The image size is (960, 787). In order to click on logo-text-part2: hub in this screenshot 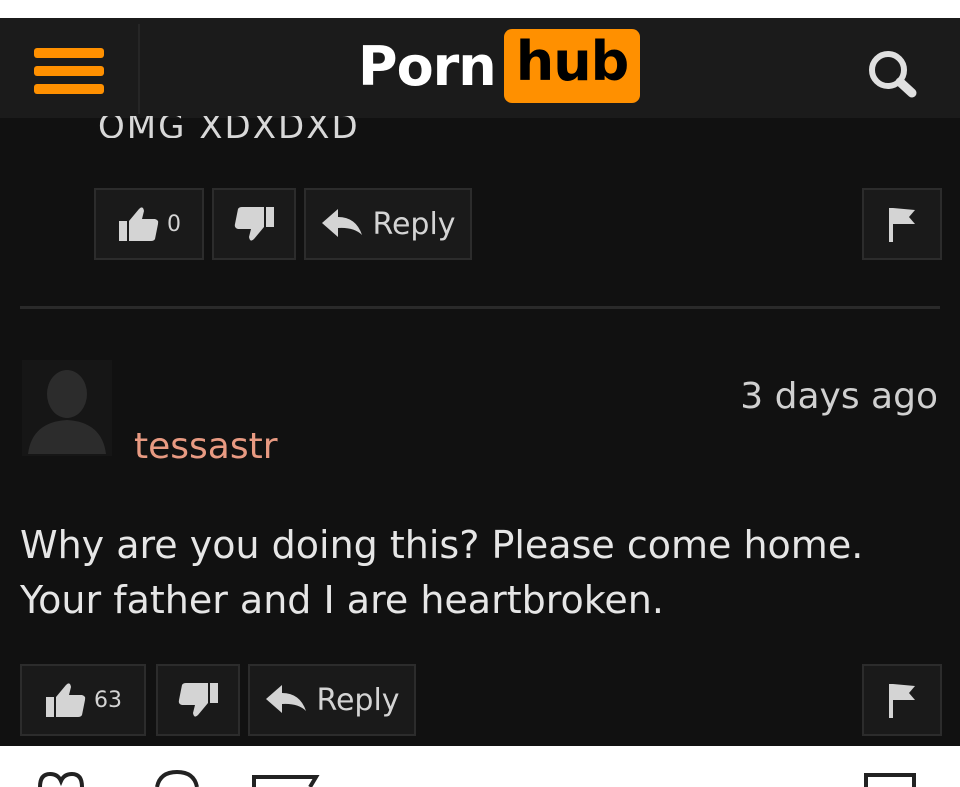, I will do `click(572, 66)`.